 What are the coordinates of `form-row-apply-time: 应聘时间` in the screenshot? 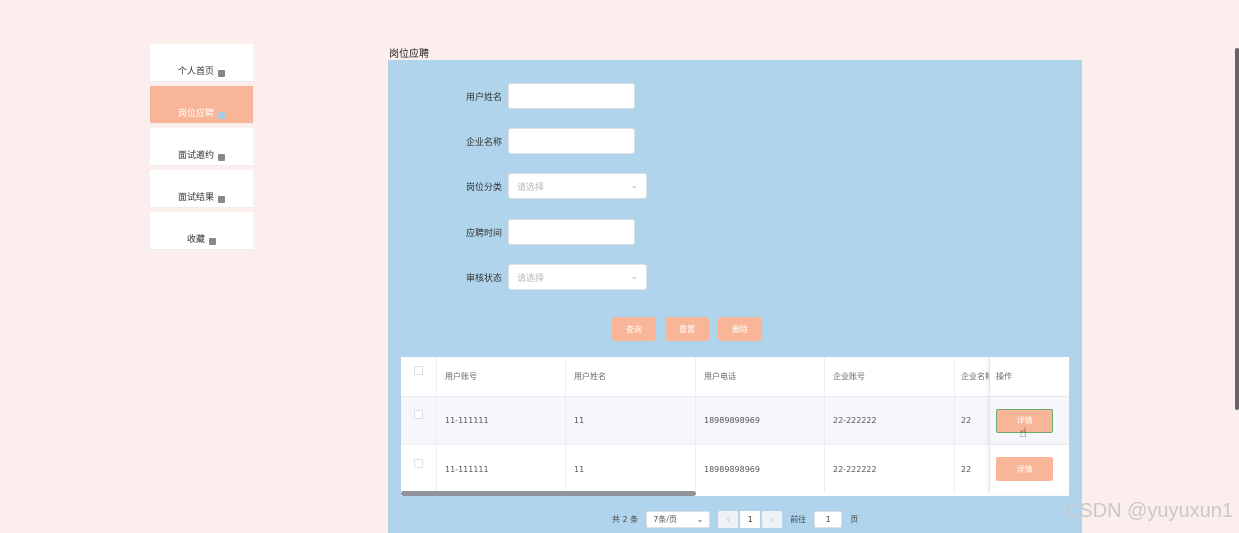 It's located at (492, 232).